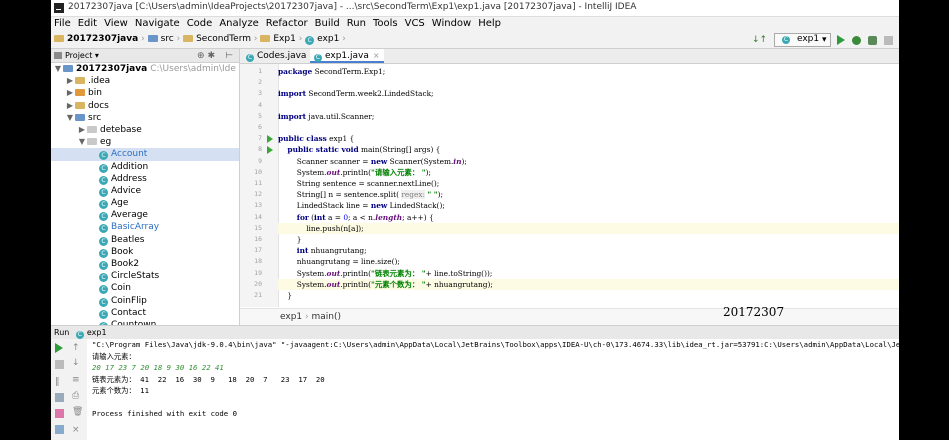 The height and width of the screenshot is (440, 949). What do you see at coordinates (588, 261) in the screenshot?
I see `code-line: nhuangrutang = line.size();` at bounding box center [588, 261].